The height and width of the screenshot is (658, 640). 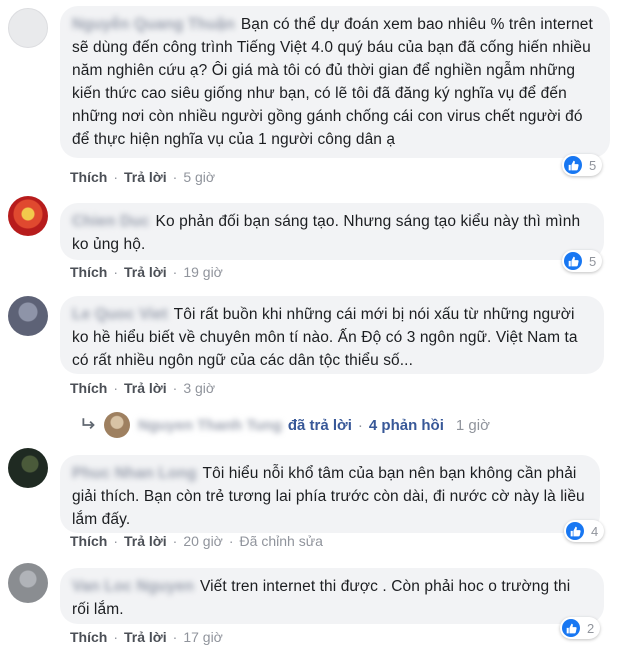 I want to click on comment-actions: Thích · Trả lời · 17 giờ, so click(x=146, y=637).